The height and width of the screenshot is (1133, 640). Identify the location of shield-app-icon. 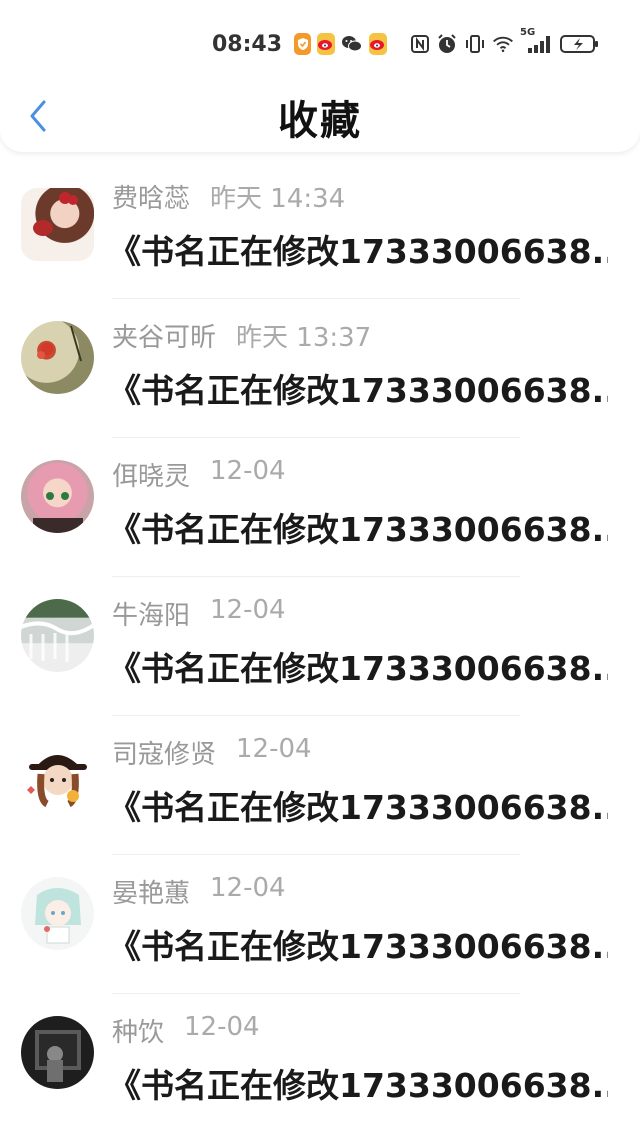
(303, 44).